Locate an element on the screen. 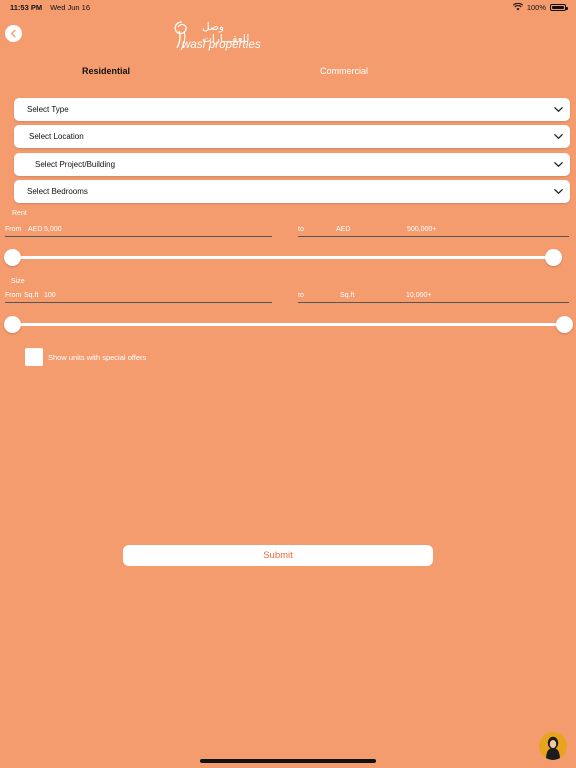  wasl-logo: وصل للعقـــارات wasl properties is located at coordinates (218, 37).